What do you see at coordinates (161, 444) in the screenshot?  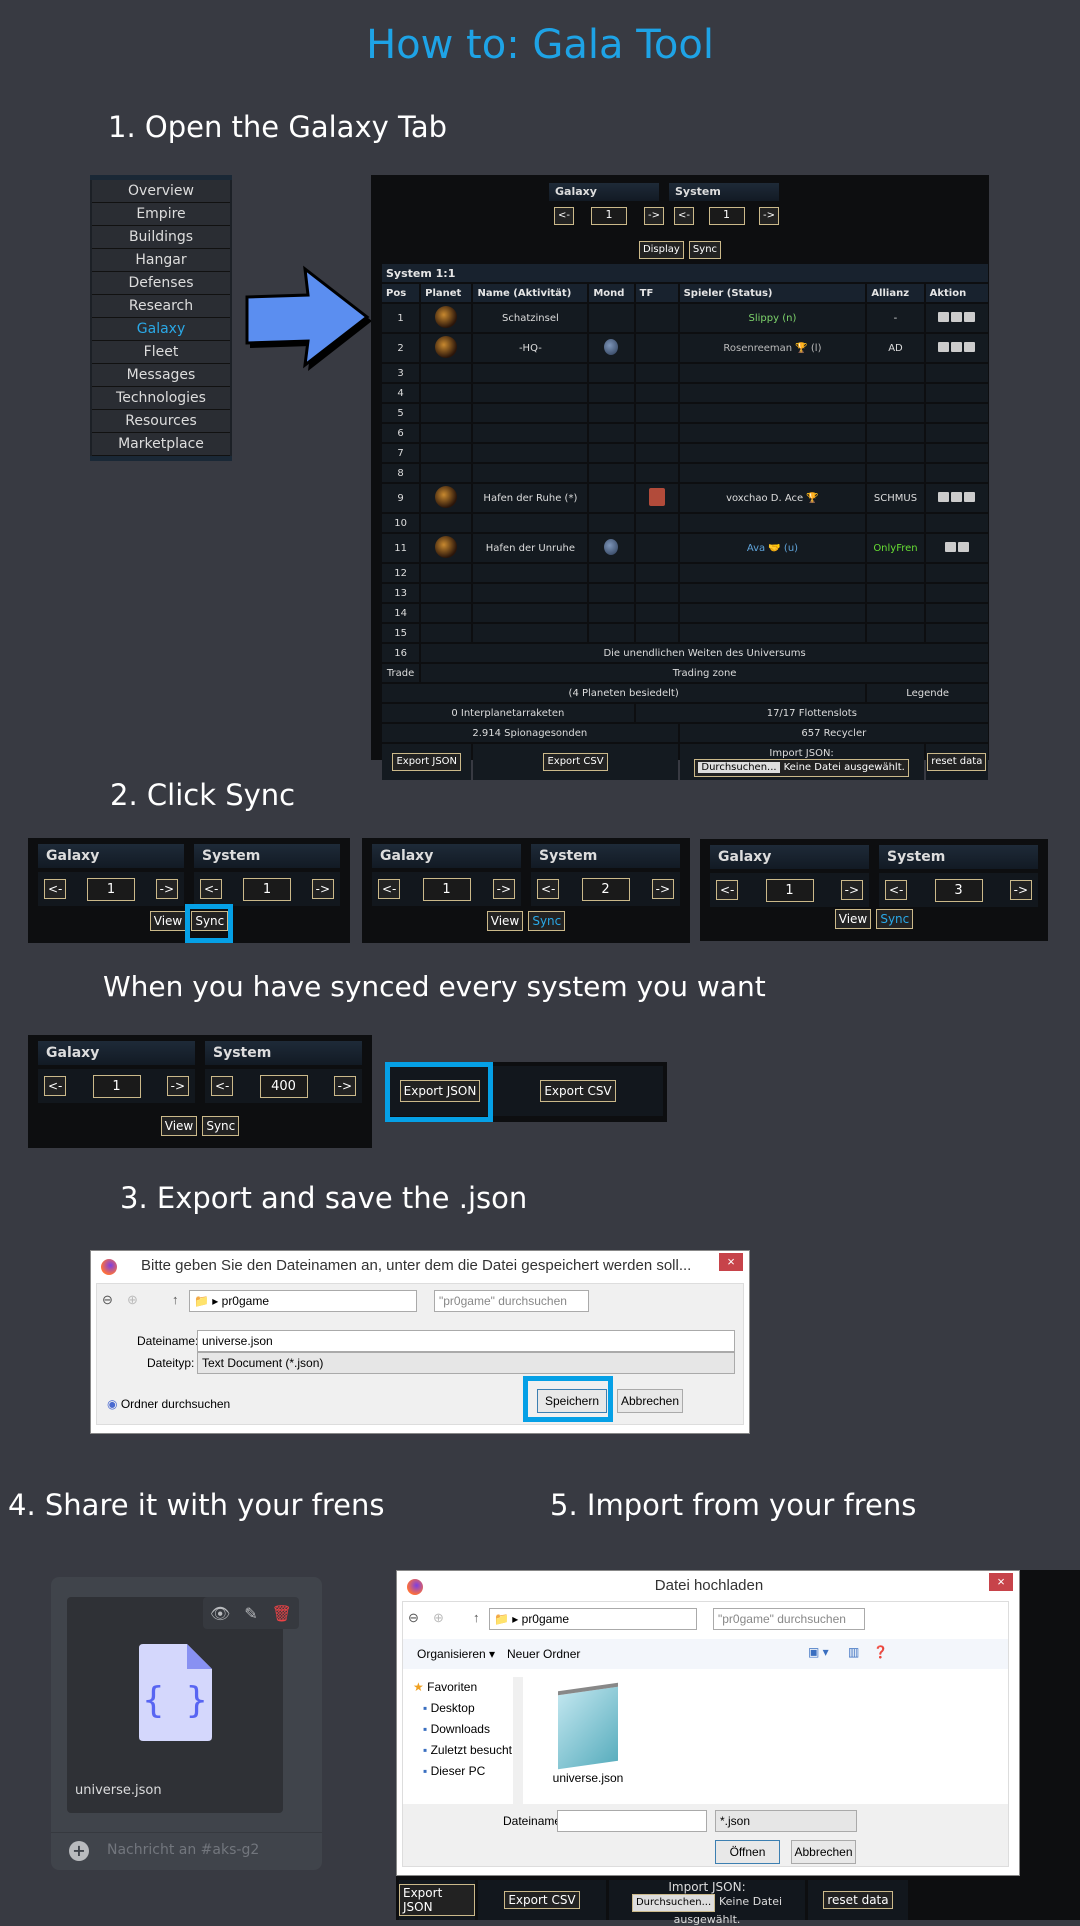 I see `menu-item-marketplace: Marketplace` at bounding box center [161, 444].